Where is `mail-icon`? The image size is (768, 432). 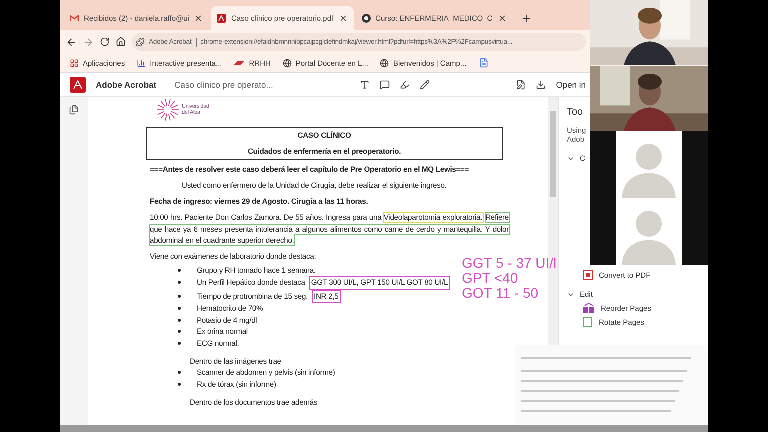 mail-icon is located at coordinates (74, 18).